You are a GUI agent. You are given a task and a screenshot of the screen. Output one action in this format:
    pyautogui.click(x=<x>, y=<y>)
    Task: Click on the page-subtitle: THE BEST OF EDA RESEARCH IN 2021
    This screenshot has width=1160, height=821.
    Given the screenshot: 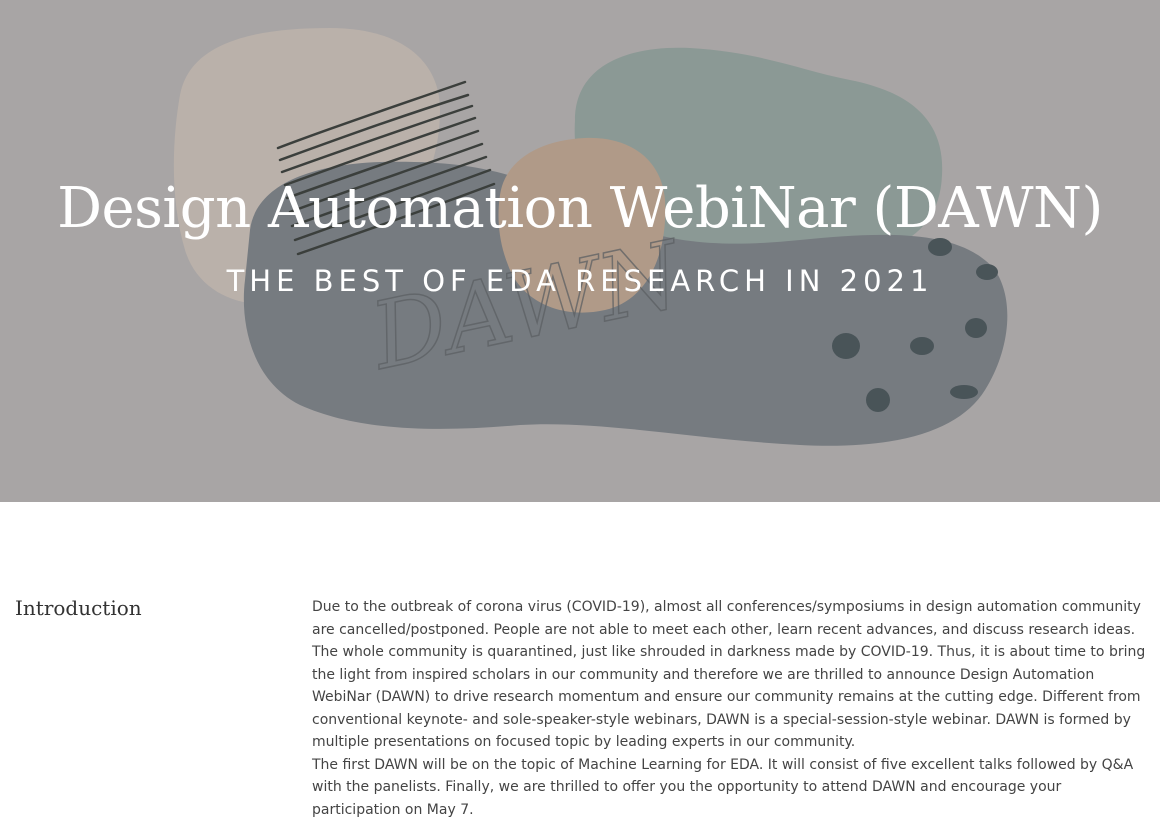 What is the action you would take?
    pyautogui.click(x=580, y=281)
    